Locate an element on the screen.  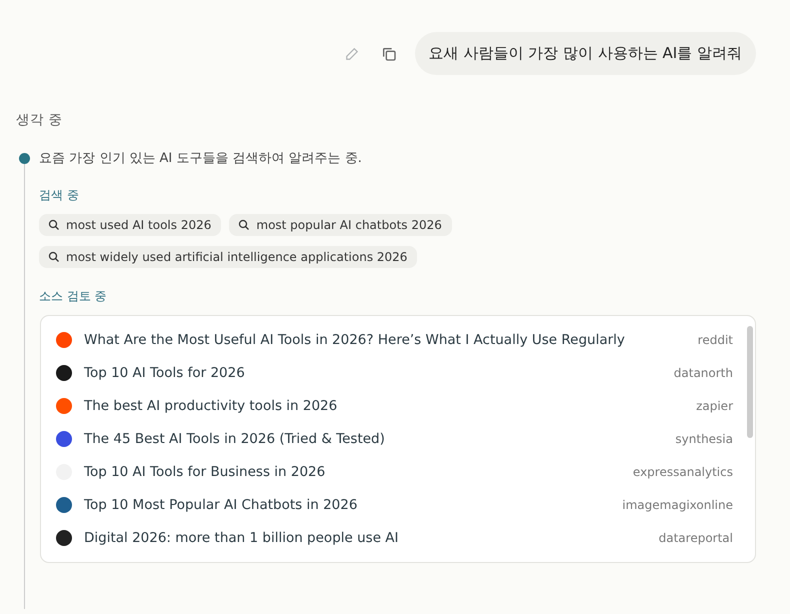
timeline-dot is located at coordinates (24, 158).